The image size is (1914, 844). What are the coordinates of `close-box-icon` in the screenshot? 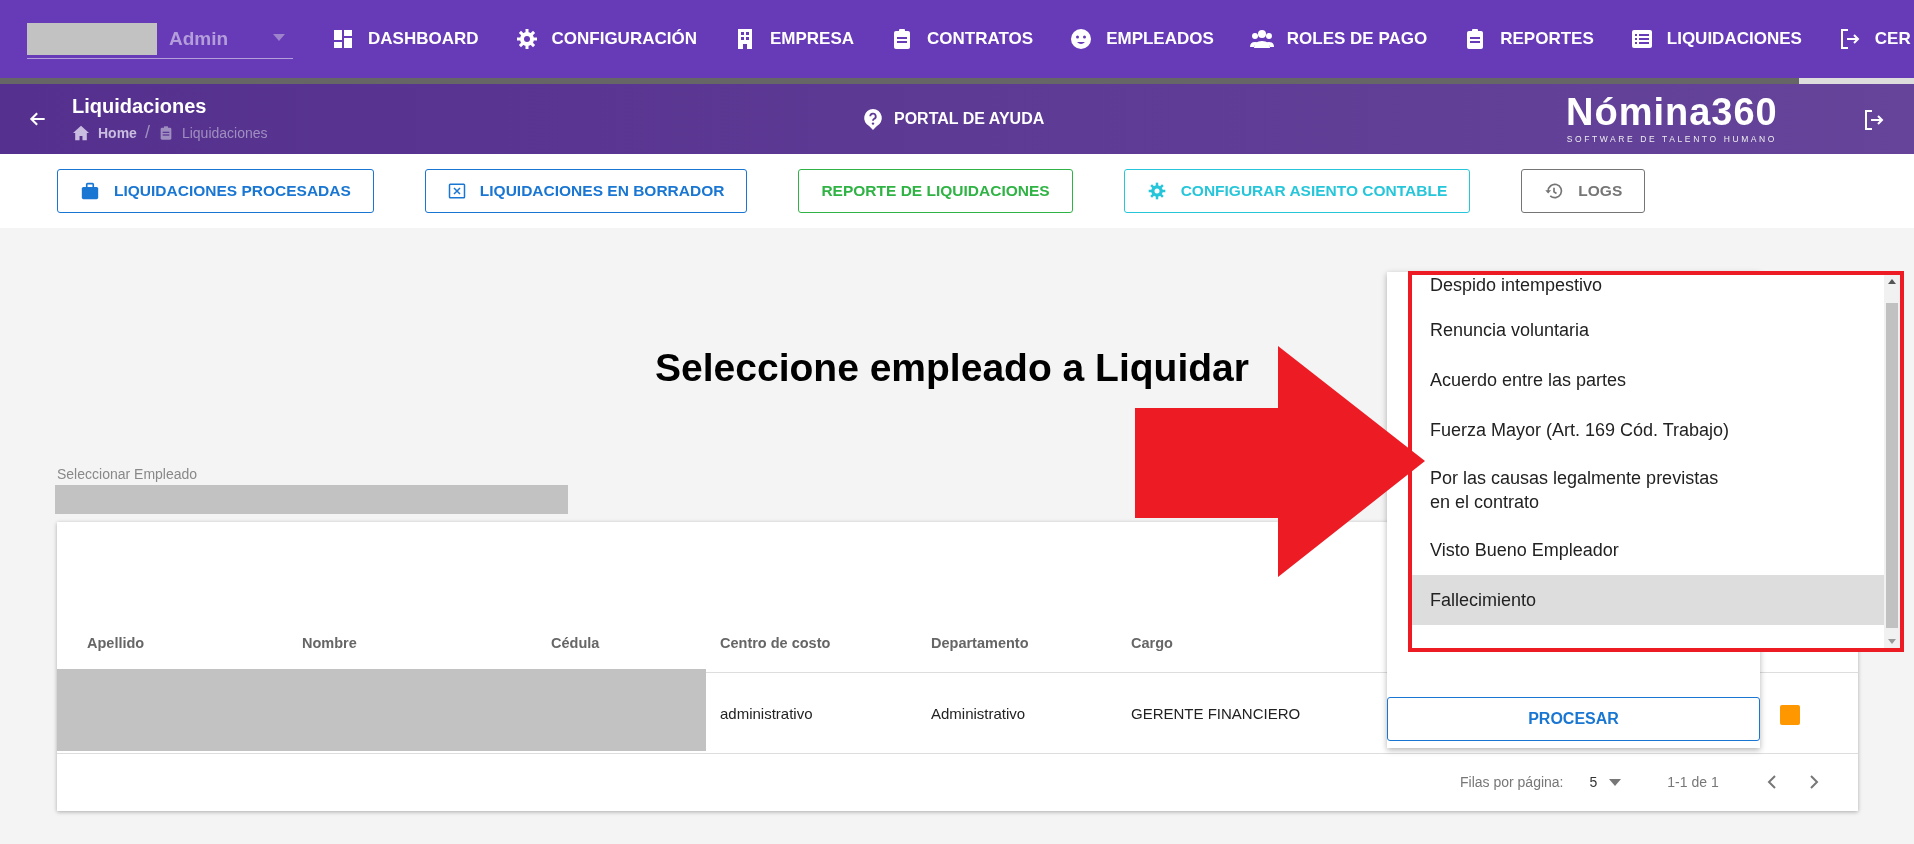 It's located at (456, 191).